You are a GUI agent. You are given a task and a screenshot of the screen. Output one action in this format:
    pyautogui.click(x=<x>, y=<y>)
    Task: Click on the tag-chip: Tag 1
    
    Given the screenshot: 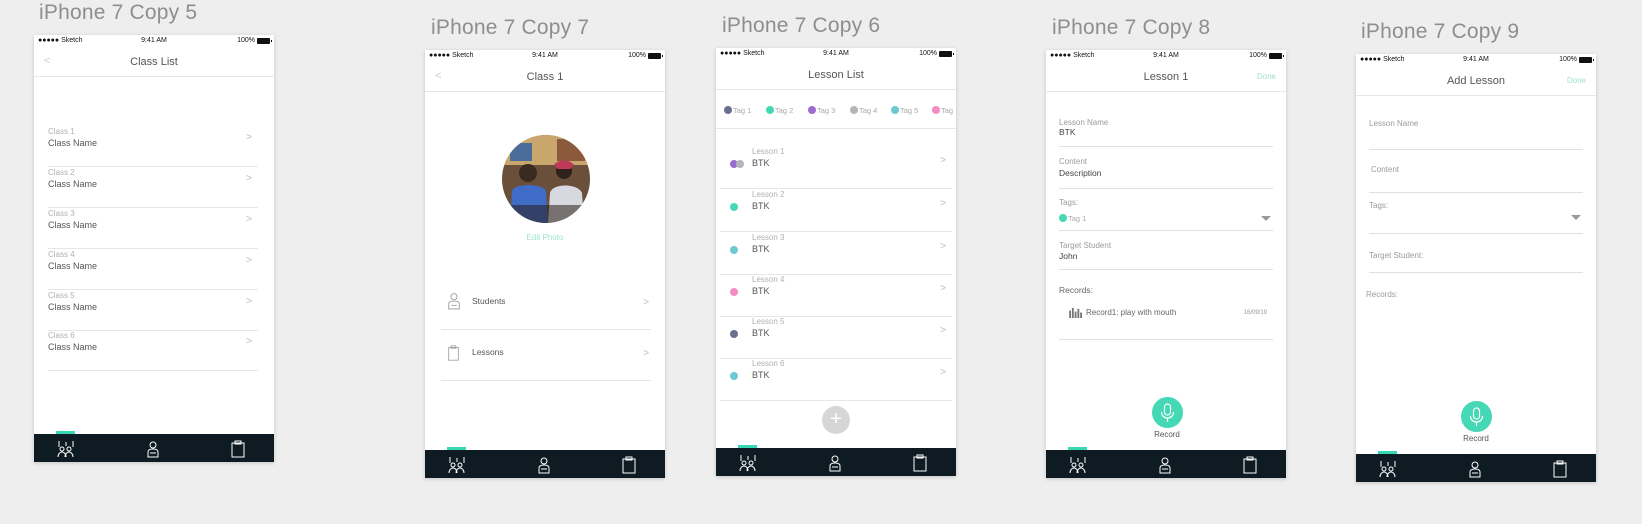 What is the action you would take?
    pyautogui.click(x=737, y=110)
    